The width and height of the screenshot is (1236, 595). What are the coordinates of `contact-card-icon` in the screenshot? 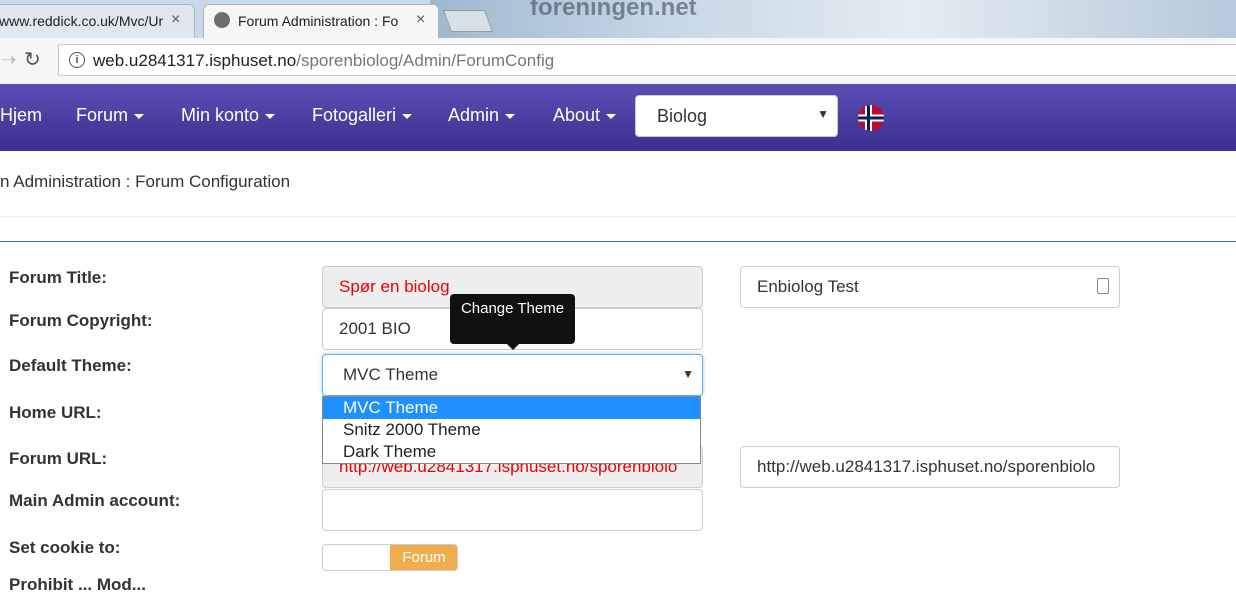 It's located at (1103, 286).